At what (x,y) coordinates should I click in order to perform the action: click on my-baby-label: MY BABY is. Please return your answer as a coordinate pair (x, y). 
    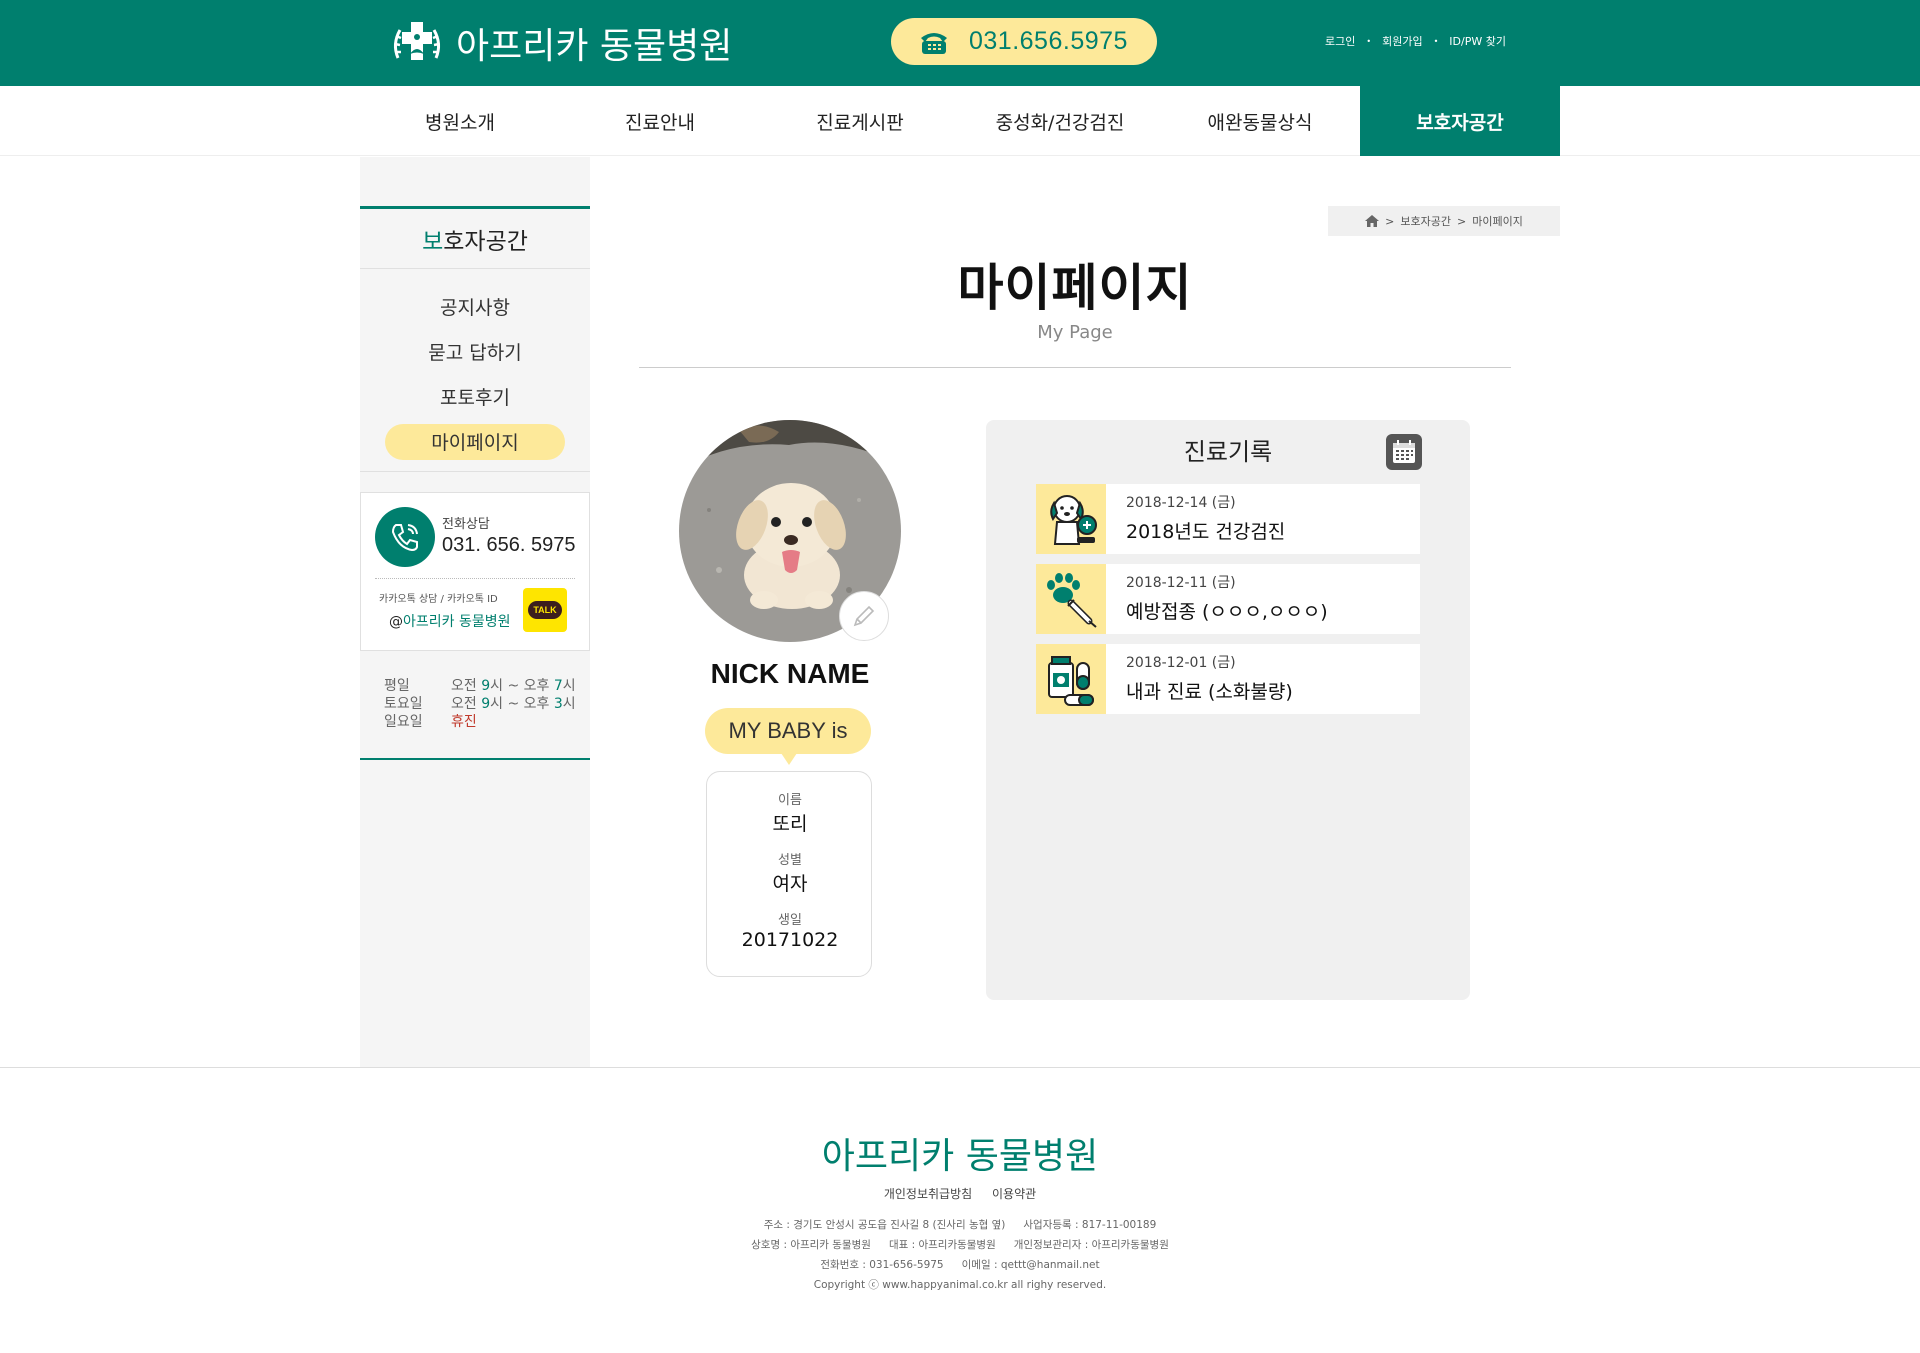
    Looking at the image, I should click on (788, 731).